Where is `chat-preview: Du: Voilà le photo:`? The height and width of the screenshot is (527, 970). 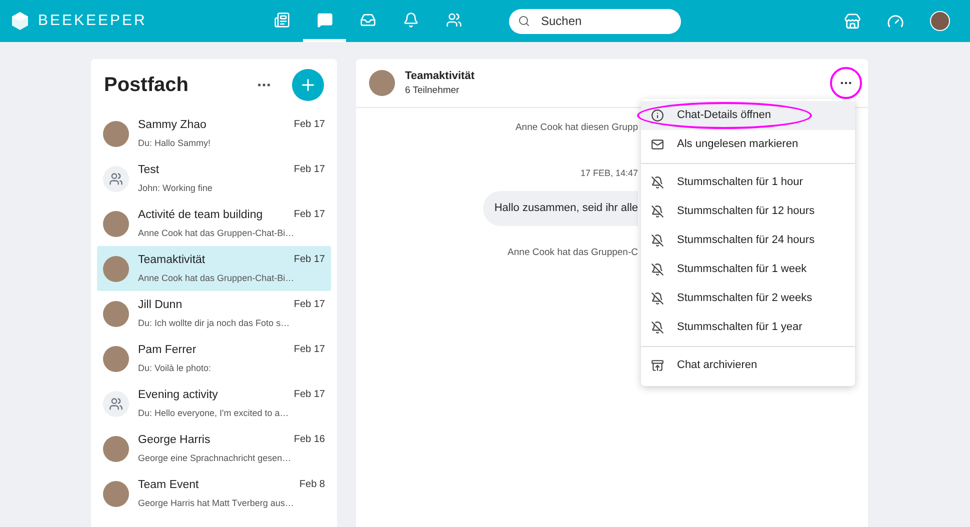 chat-preview: Du: Voilà le photo: is located at coordinates (175, 368).